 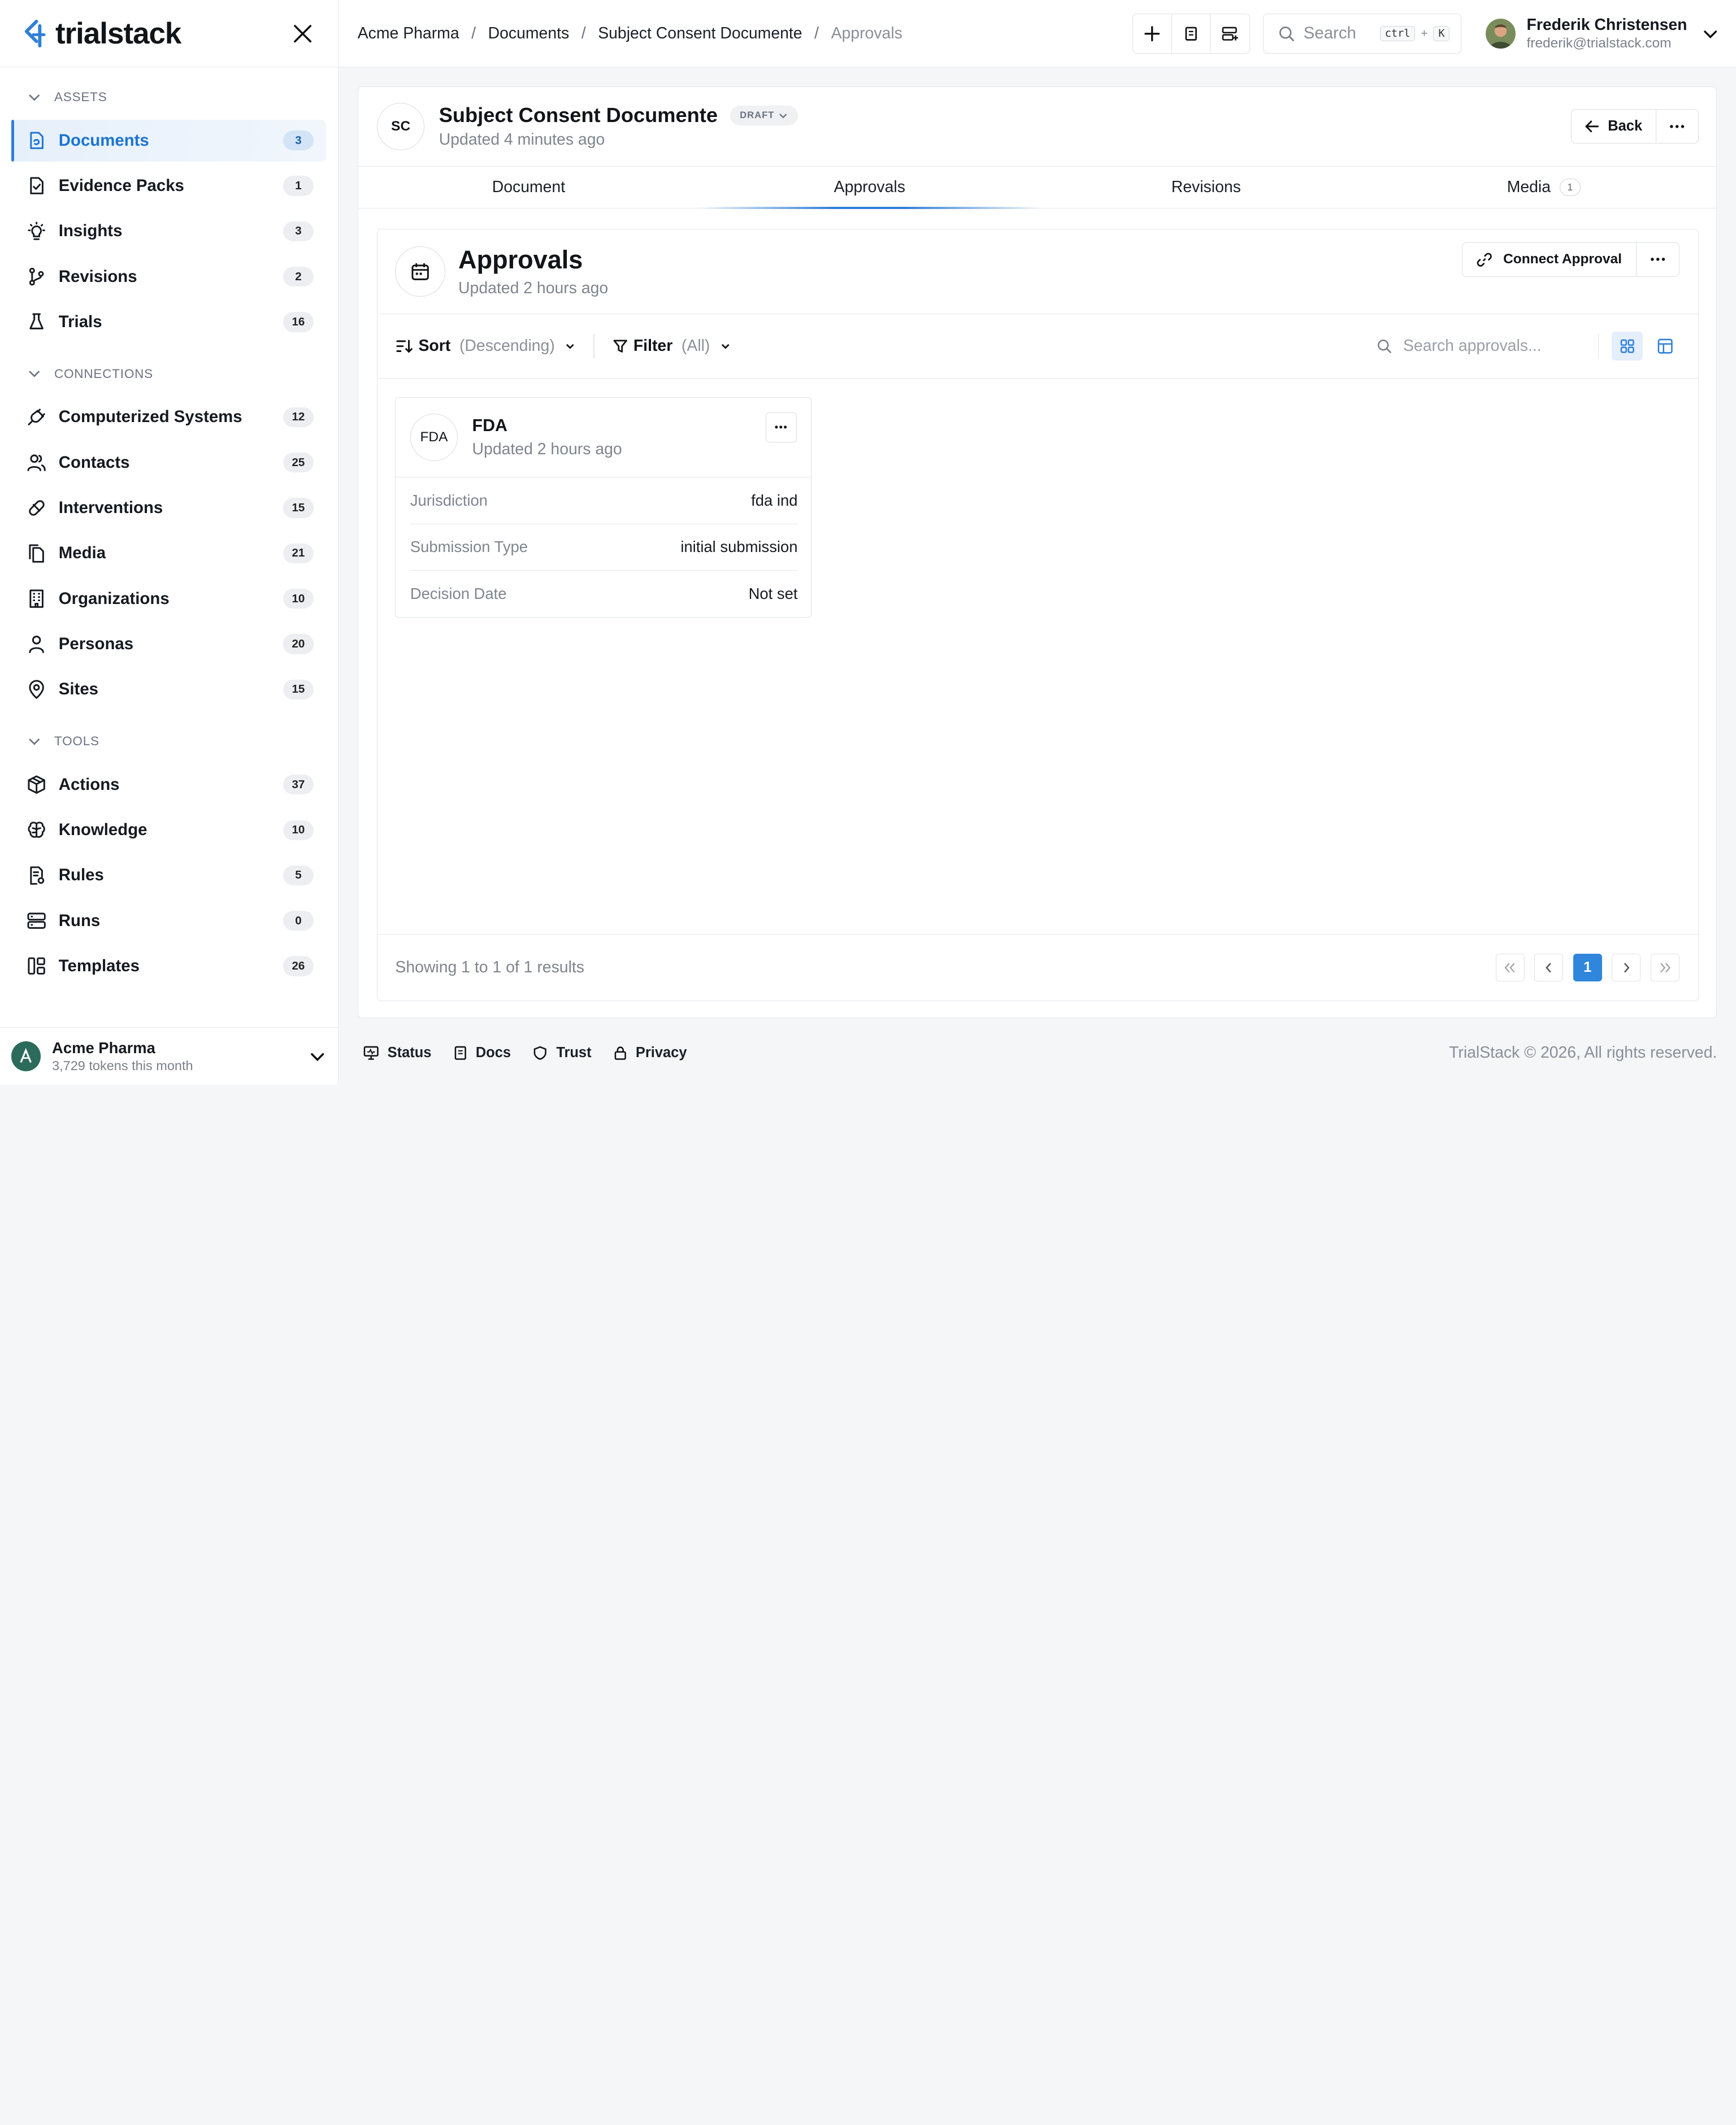 What do you see at coordinates (739, 547) in the screenshot?
I see `field-value: initial submission` at bounding box center [739, 547].